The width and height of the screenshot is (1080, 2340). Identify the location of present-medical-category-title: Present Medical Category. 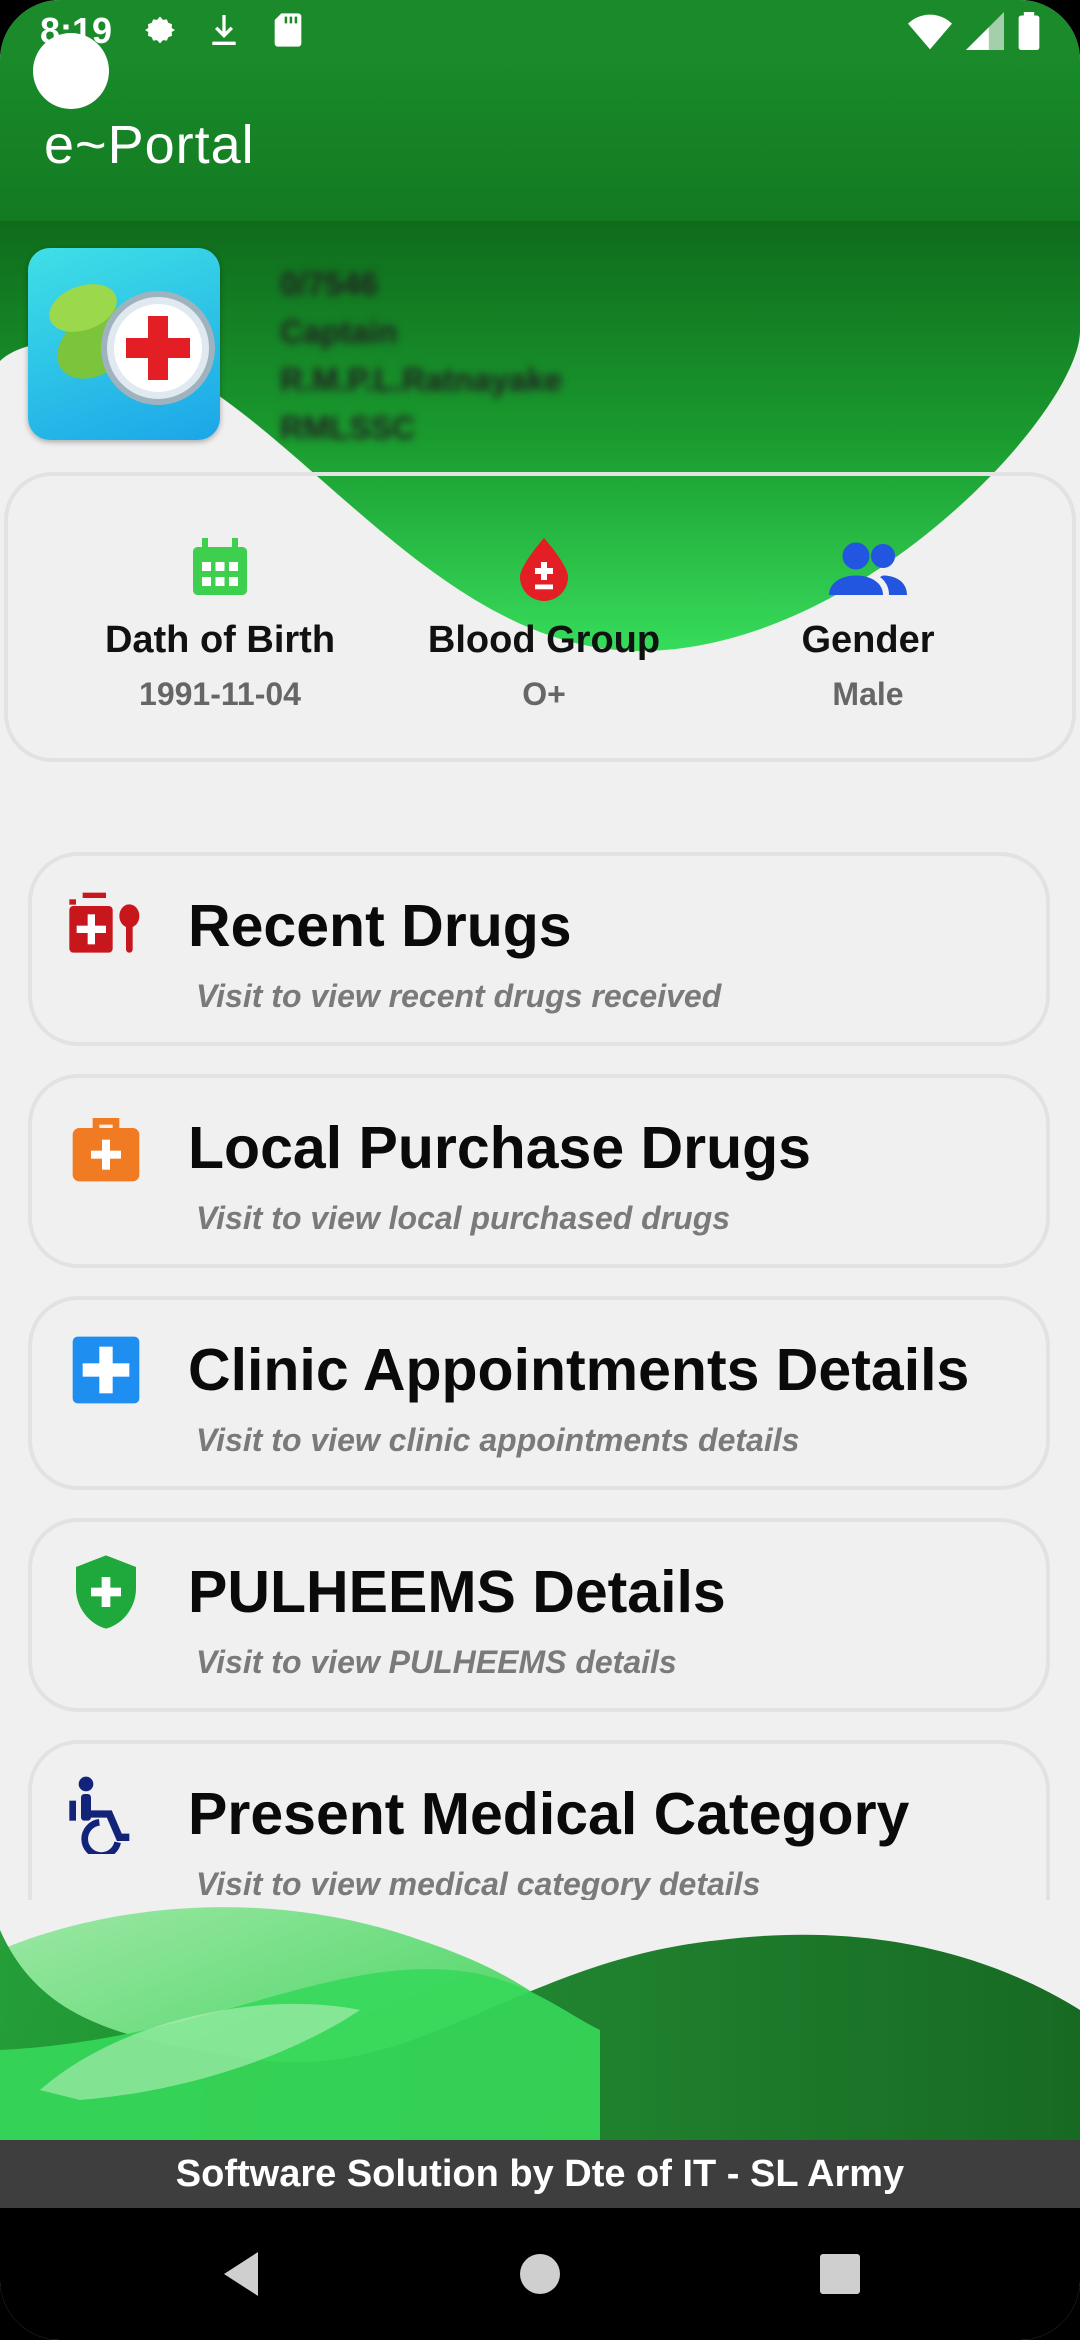
(549, 1814).